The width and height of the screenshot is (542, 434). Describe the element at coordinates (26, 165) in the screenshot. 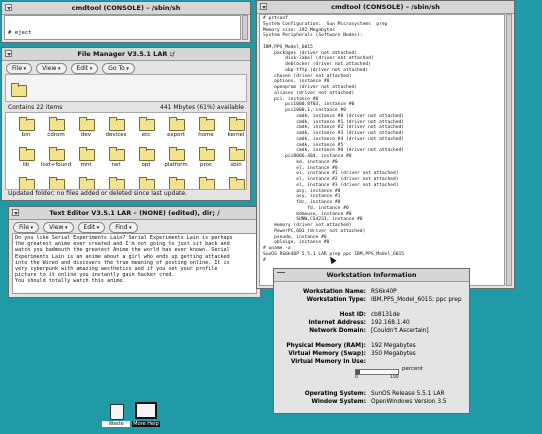

I see `folder-label: lib` at that location.